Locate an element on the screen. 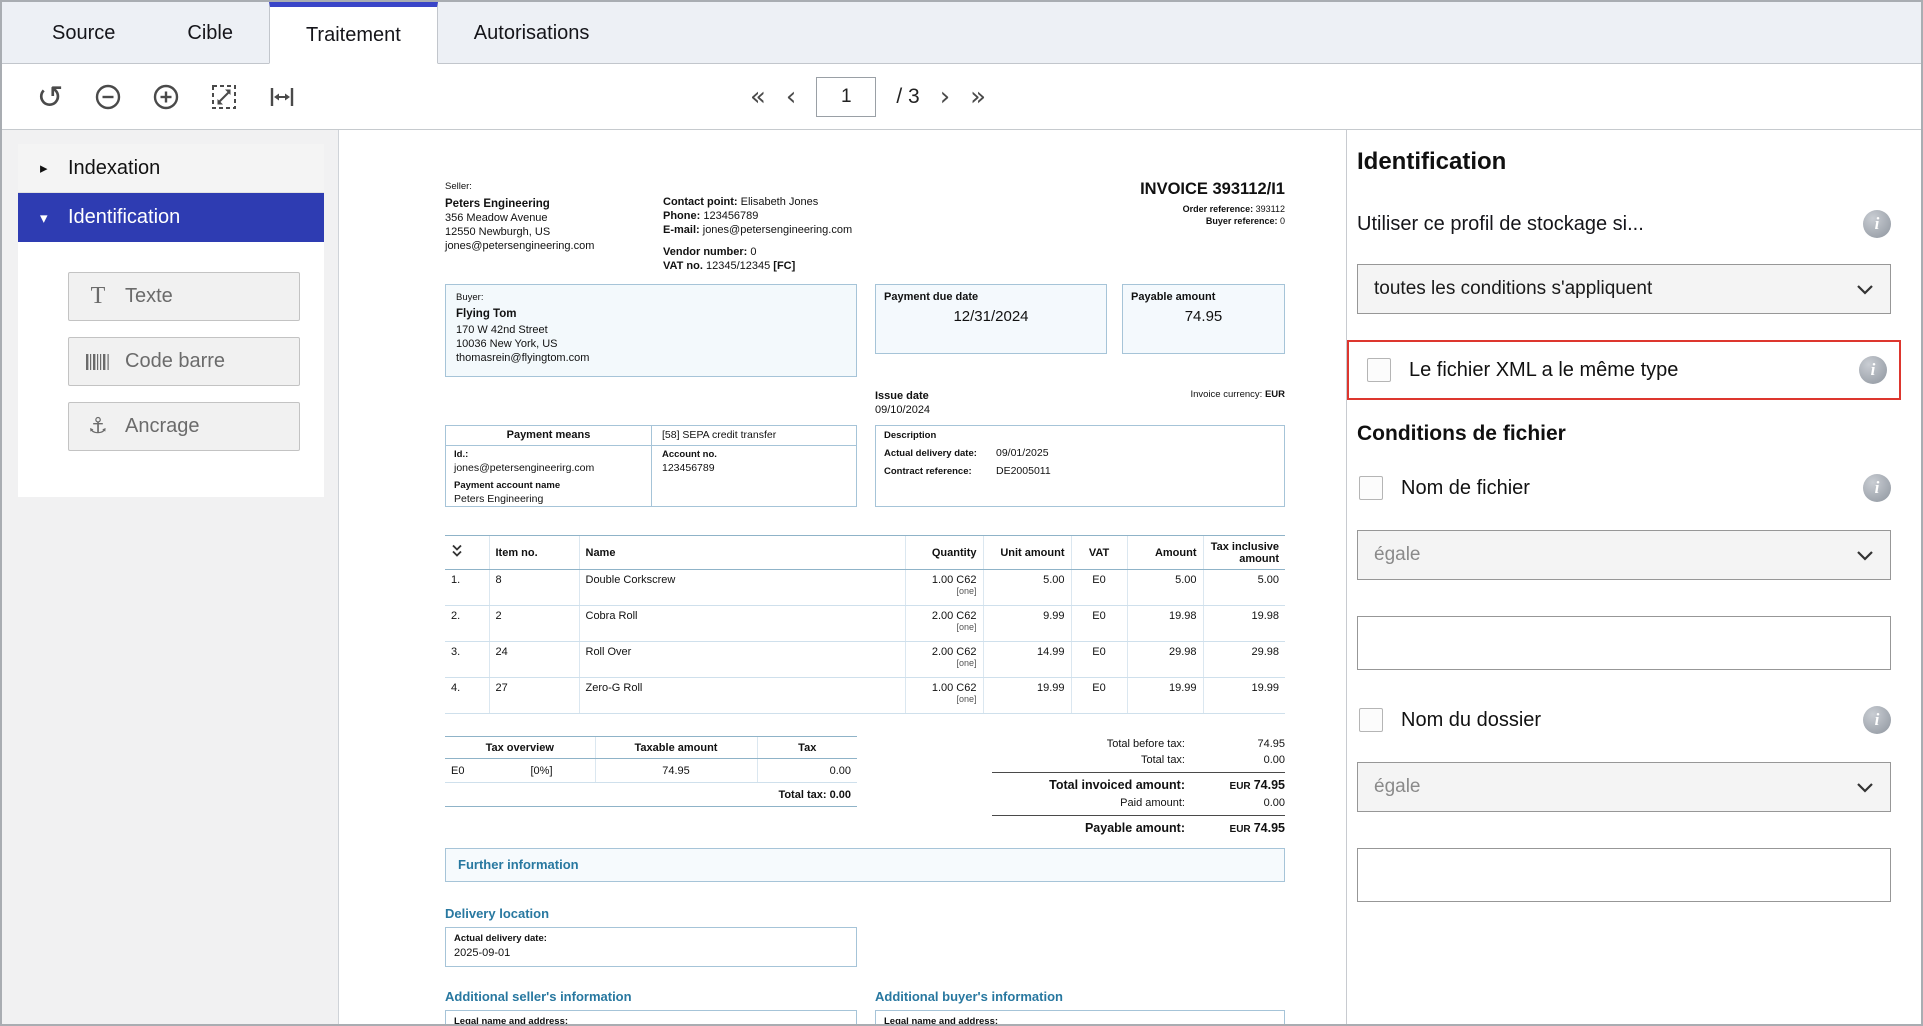 This screenshot has width=1923, height=1026. tab-autorisations: Autorisations is located at coordinates (532, 33).